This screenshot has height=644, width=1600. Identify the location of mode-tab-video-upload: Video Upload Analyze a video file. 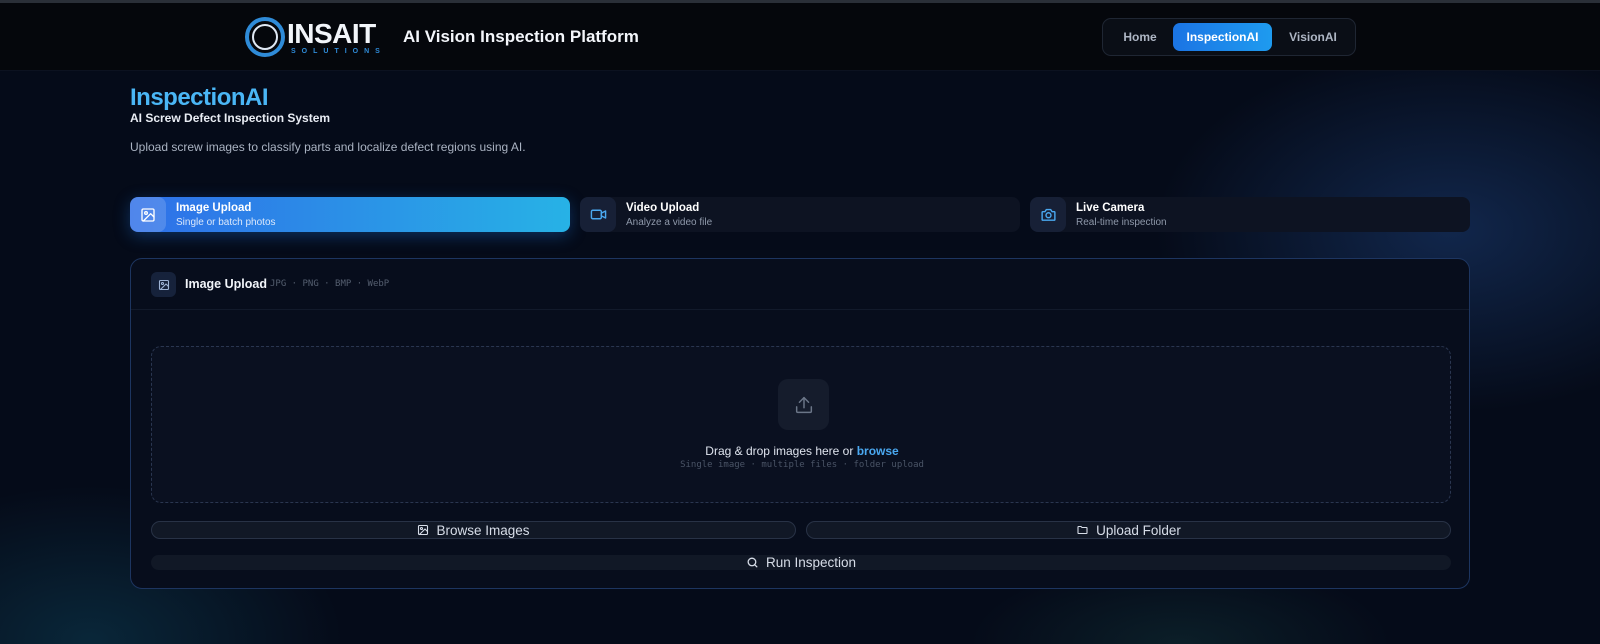
(800, 214).